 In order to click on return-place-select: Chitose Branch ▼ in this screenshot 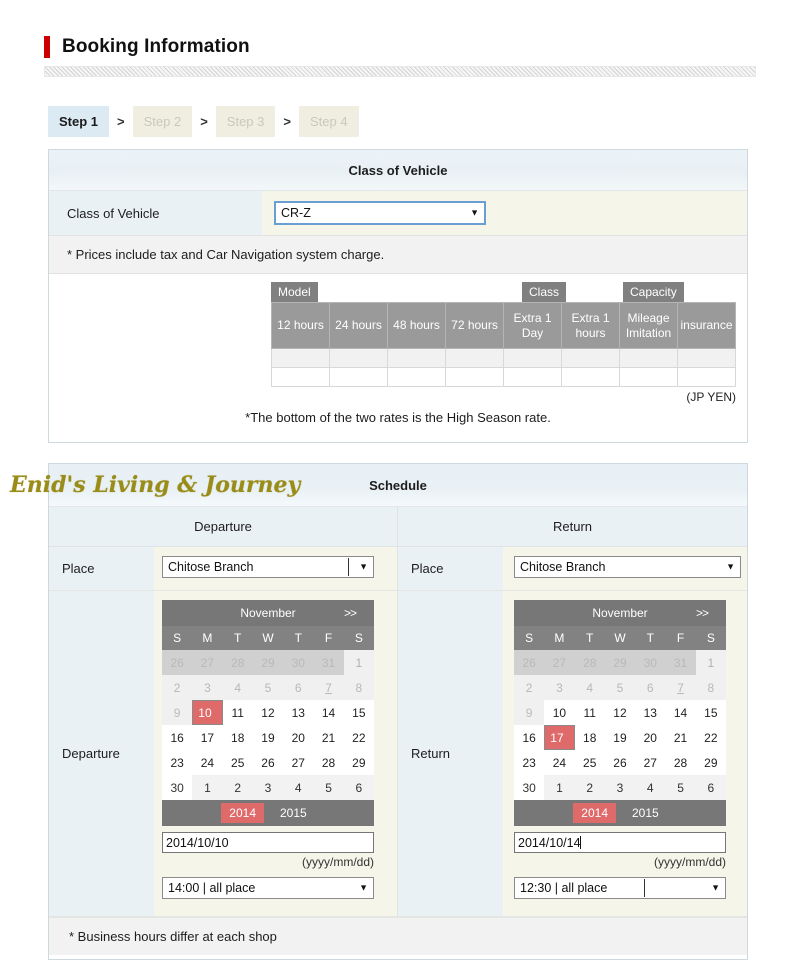, I will do `click(627, 567)`.